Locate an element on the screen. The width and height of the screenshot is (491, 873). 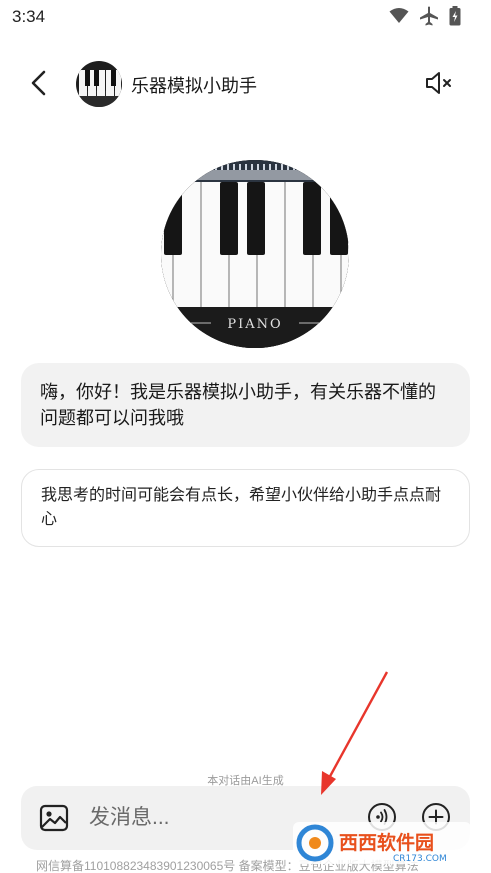
image-icon is located at coordinates (54, 818).